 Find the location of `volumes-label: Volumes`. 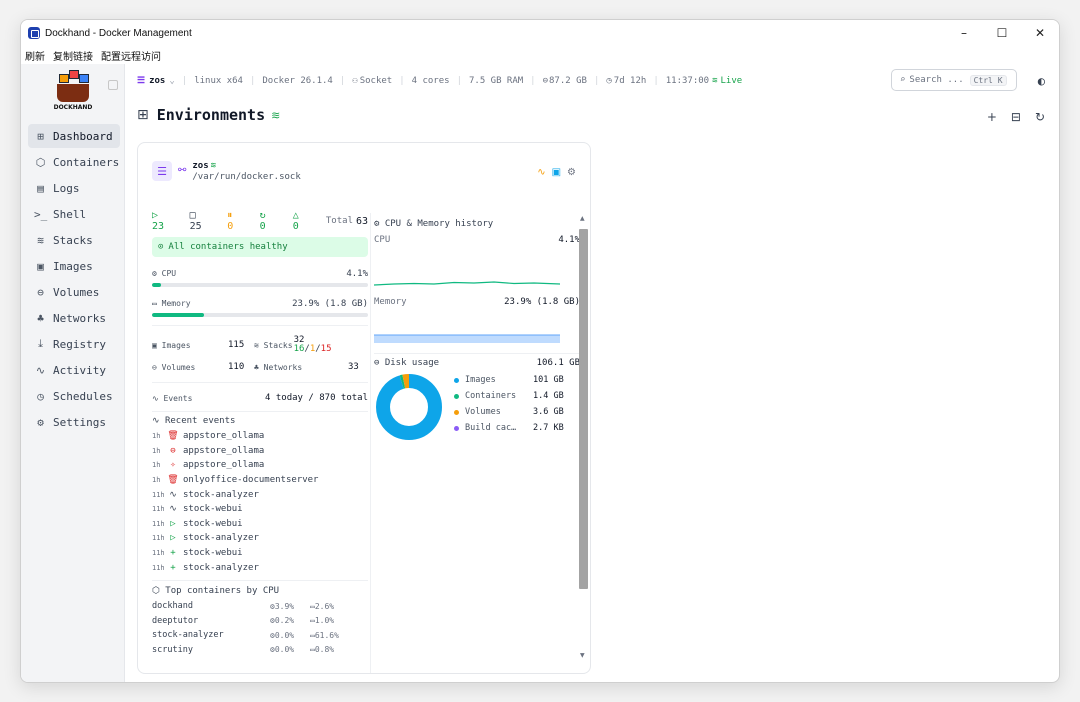

volumes-label: Volumes is located at coordinates (178, 367).